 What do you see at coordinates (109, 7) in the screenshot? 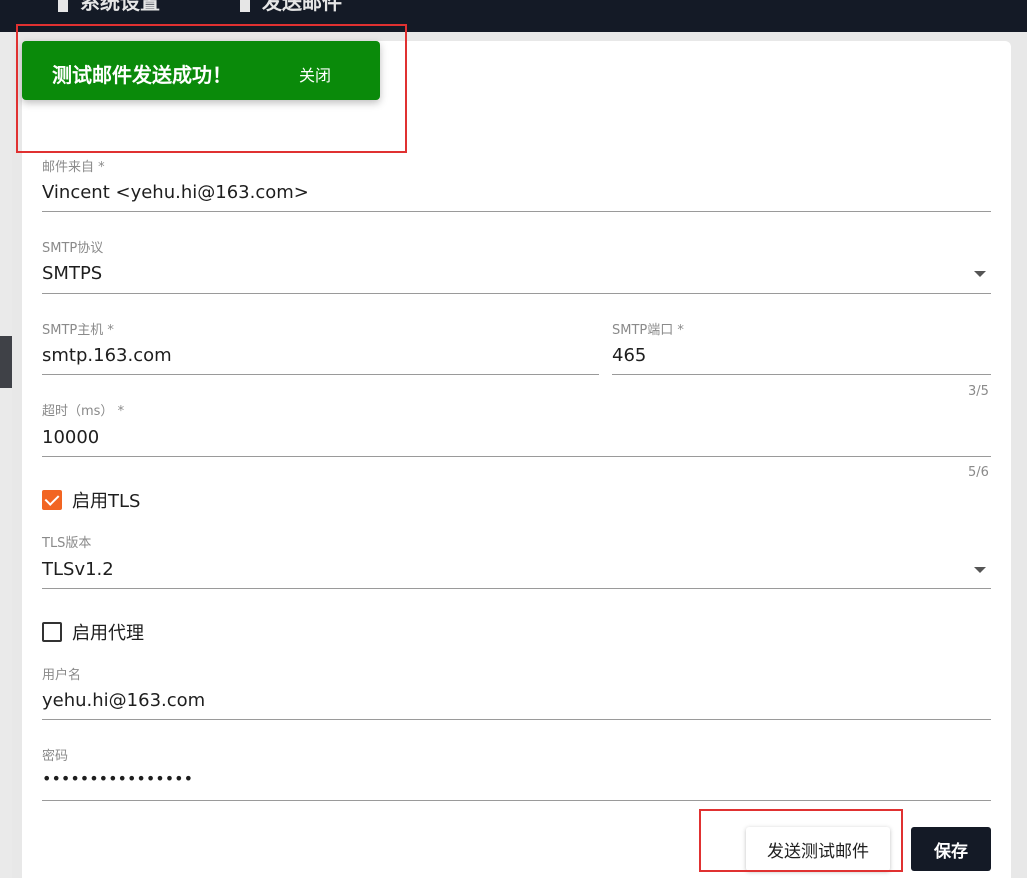
I see `breadcrumb-system-settings: 系统设置` at bounding box center [109, 7].